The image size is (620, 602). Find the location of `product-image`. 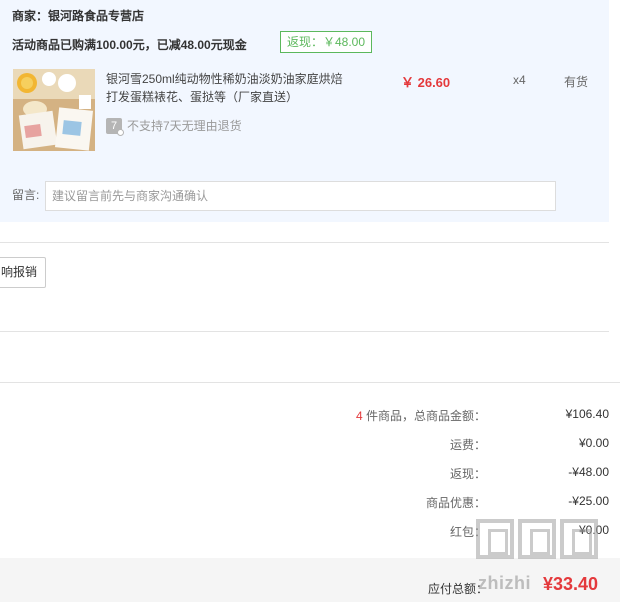

product-image is located at coordinates (54, 110).